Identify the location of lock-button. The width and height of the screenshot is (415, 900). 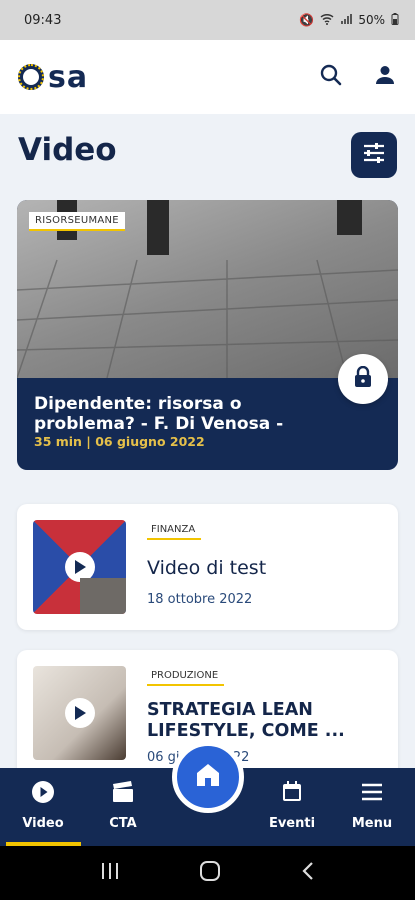
(363, 379).